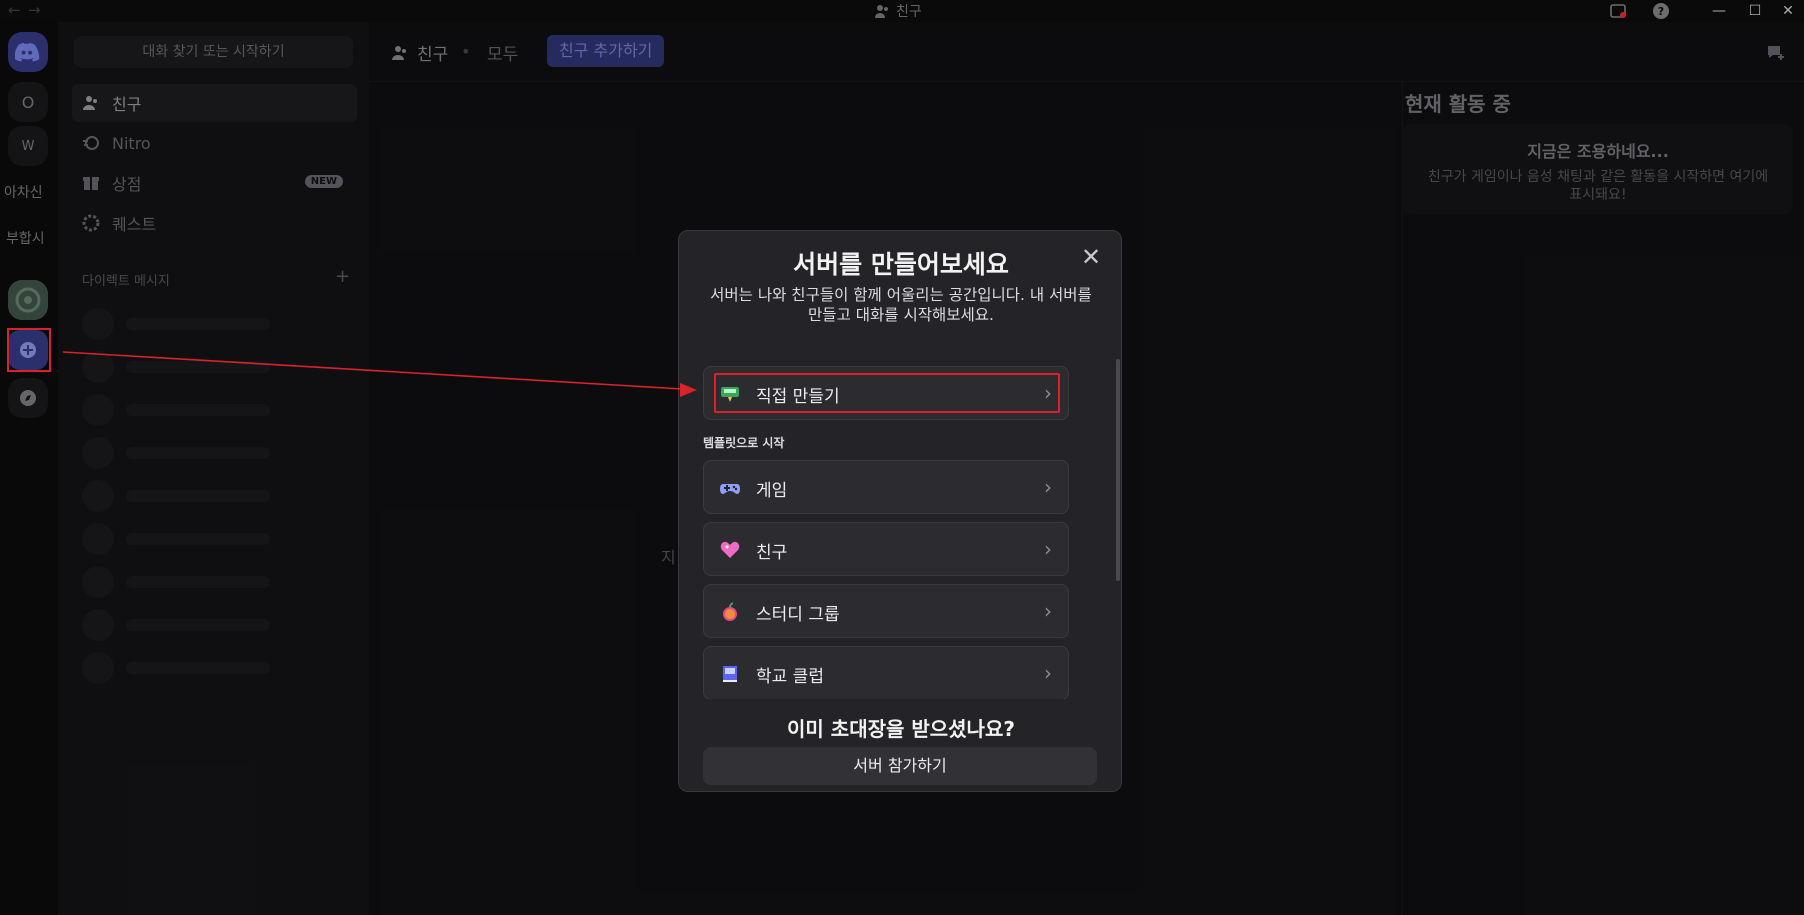 Image resolution: width=1804 pixels, height=915 pixels. What do you see at coordinates (131, 143) in the screenshot?
I see `nav-nitro-label: Nitro` at bounding box center [131, 143].